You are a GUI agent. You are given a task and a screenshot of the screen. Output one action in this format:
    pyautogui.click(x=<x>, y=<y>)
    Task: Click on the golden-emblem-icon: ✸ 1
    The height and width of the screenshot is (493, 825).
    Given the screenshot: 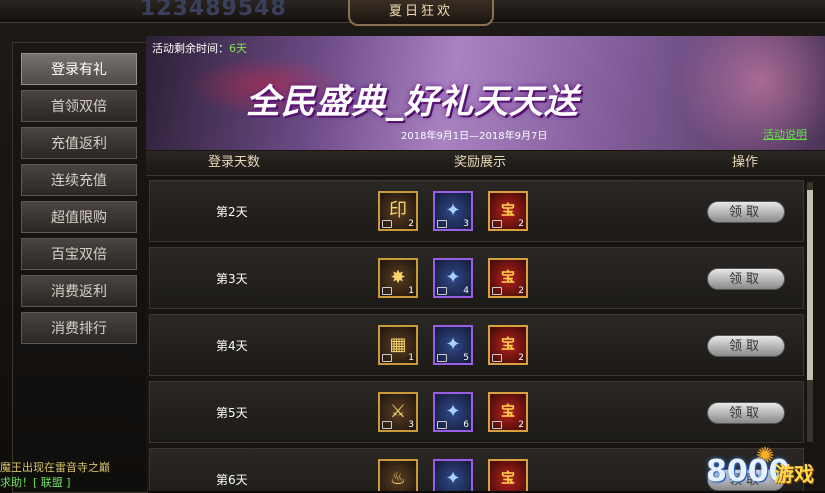 What is the action you would take?
    pyautogui.click(x=398, y=278)
    